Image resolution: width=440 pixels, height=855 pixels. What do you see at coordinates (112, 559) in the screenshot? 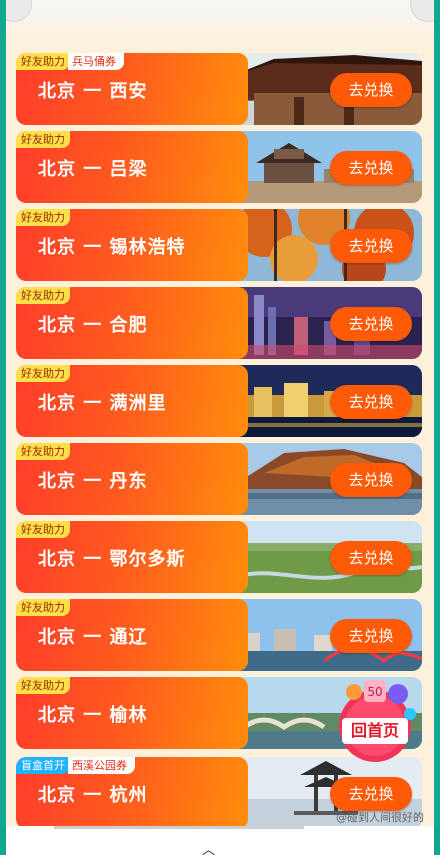
I see `route-text: 北京 一 鄂尔多斯` at bounding box center [112, 559].